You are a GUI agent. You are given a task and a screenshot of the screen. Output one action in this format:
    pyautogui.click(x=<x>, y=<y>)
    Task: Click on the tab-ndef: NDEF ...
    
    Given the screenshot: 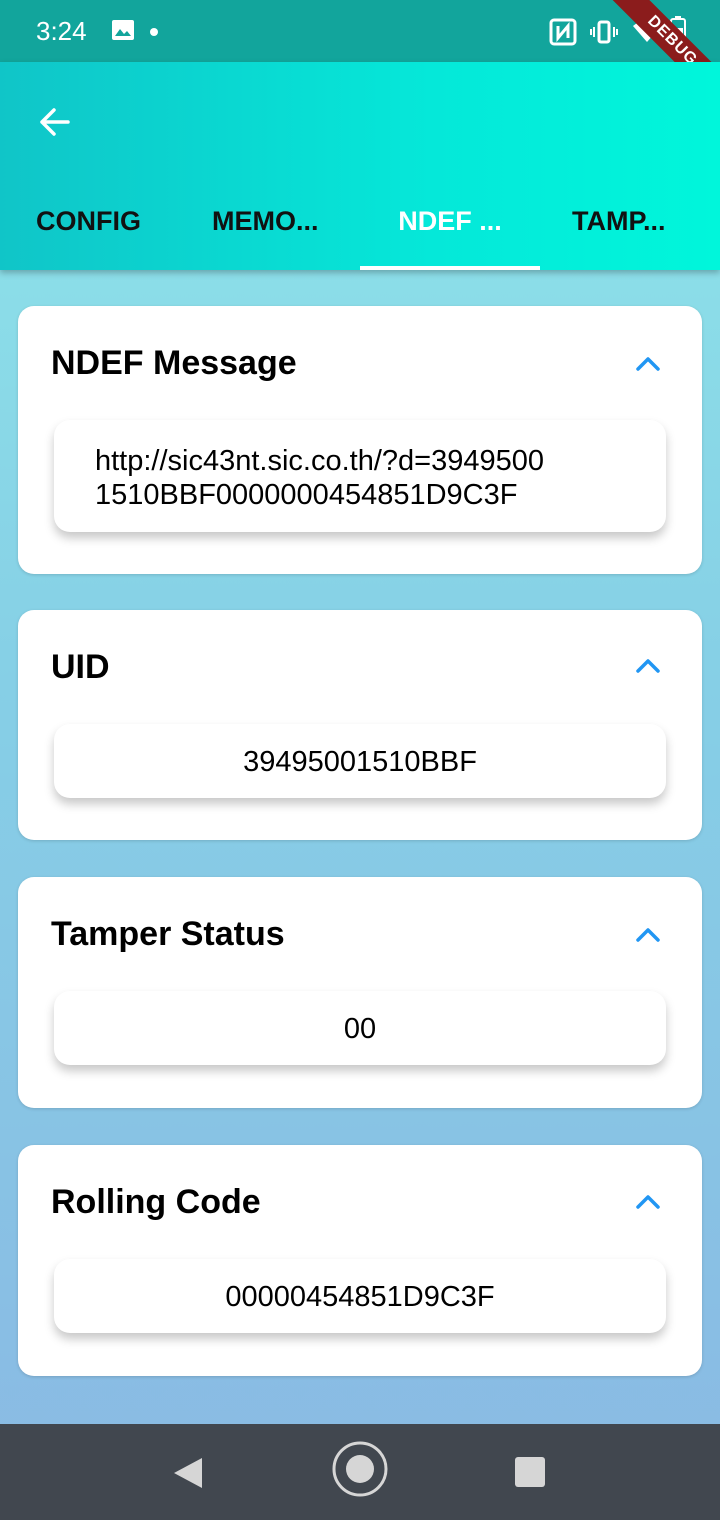 What is the action you would take?
    pyautogui.click(x=450, y=226)
    